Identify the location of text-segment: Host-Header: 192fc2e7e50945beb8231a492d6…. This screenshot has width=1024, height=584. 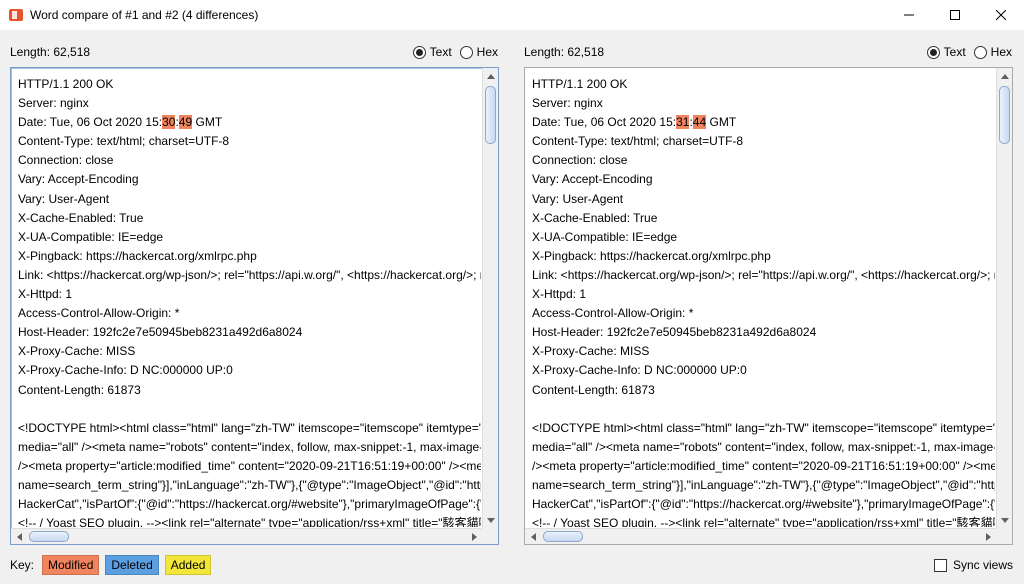
(160, 332).